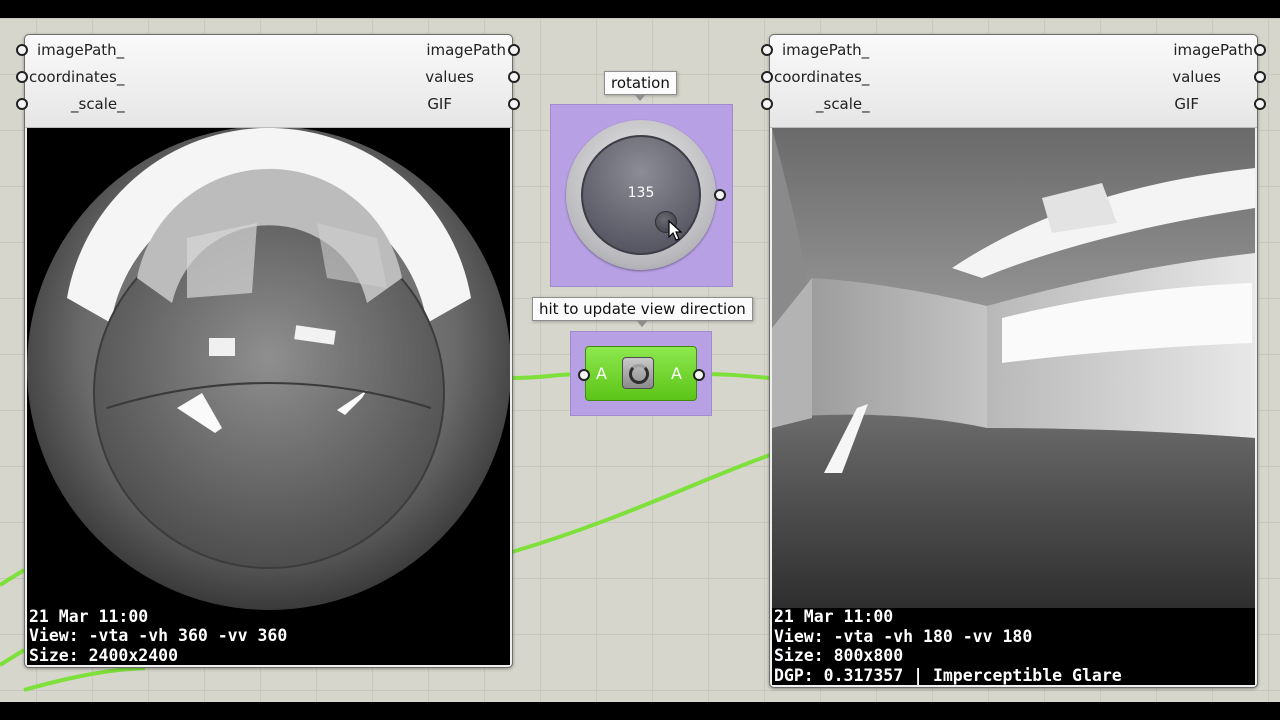  I want to click on left-overlay-view: View: -vta -vh 360 -vv 360, so click(158, 635).